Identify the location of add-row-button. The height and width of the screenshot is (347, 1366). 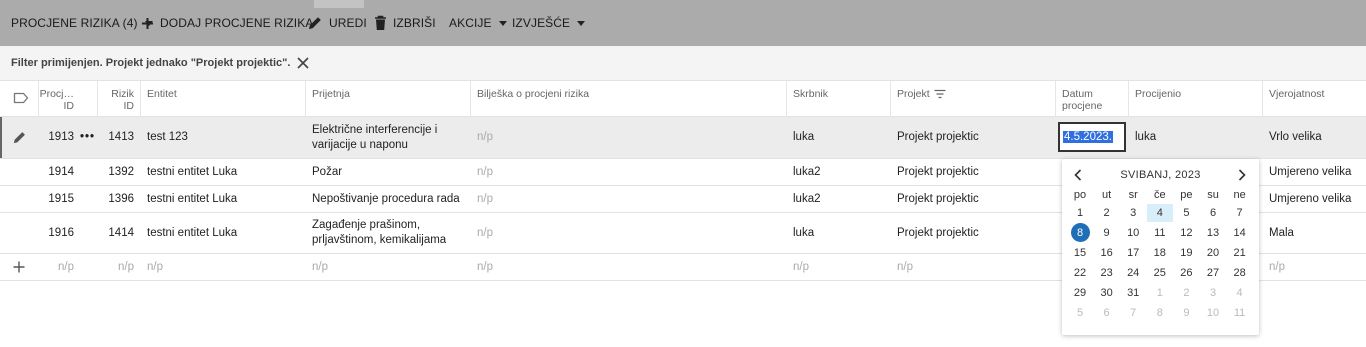
(19, 267).